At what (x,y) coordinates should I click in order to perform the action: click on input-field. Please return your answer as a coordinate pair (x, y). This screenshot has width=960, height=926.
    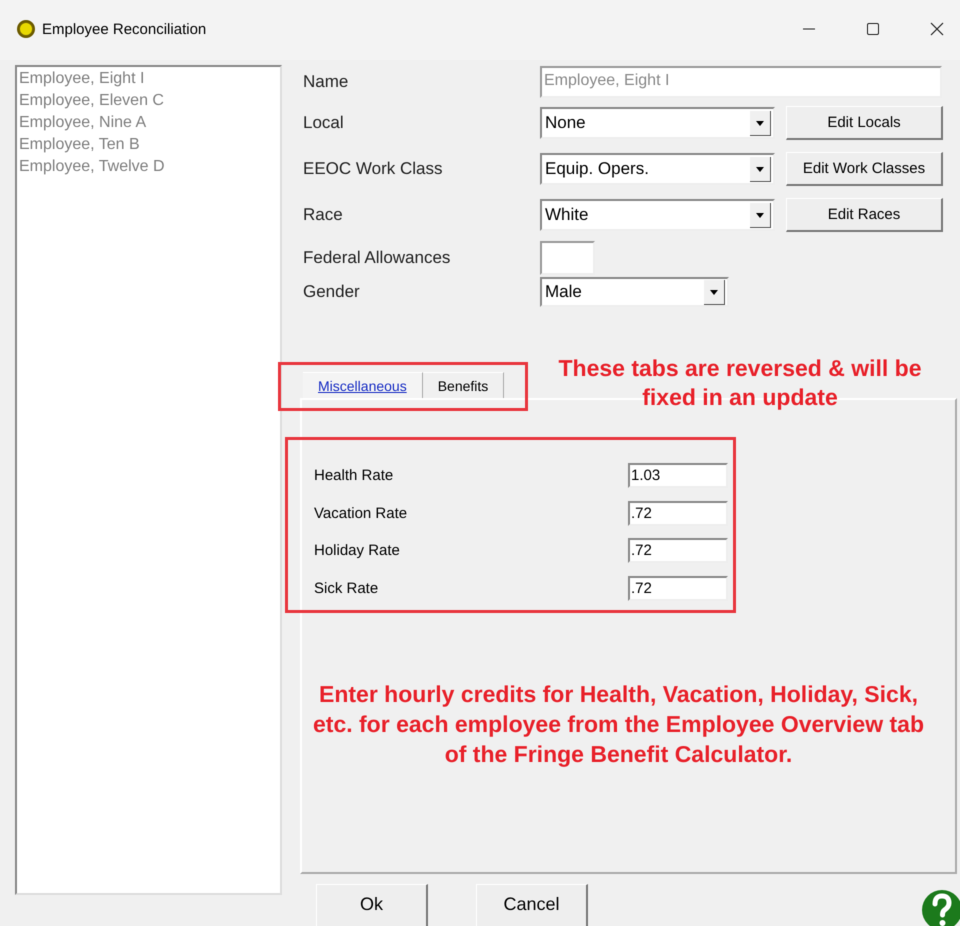
    Looking at the image, I should click on (567, 258).